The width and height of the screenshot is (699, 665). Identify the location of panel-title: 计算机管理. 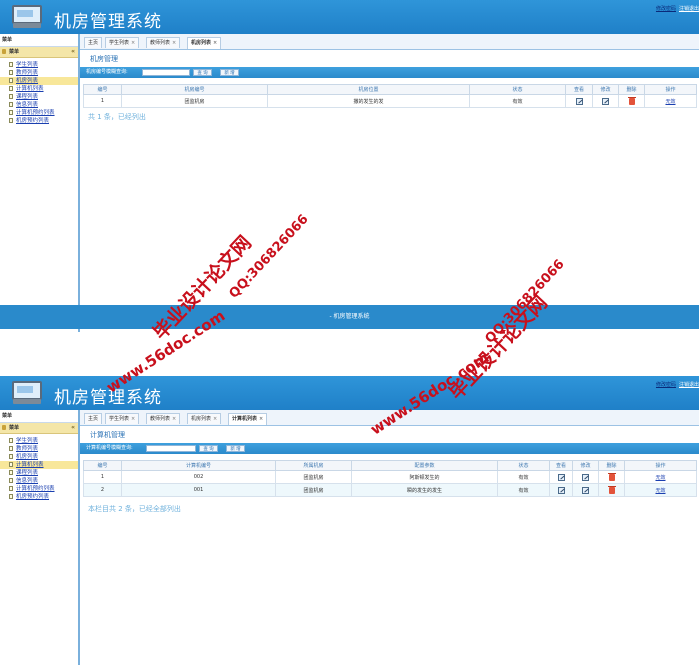
(107, 435).